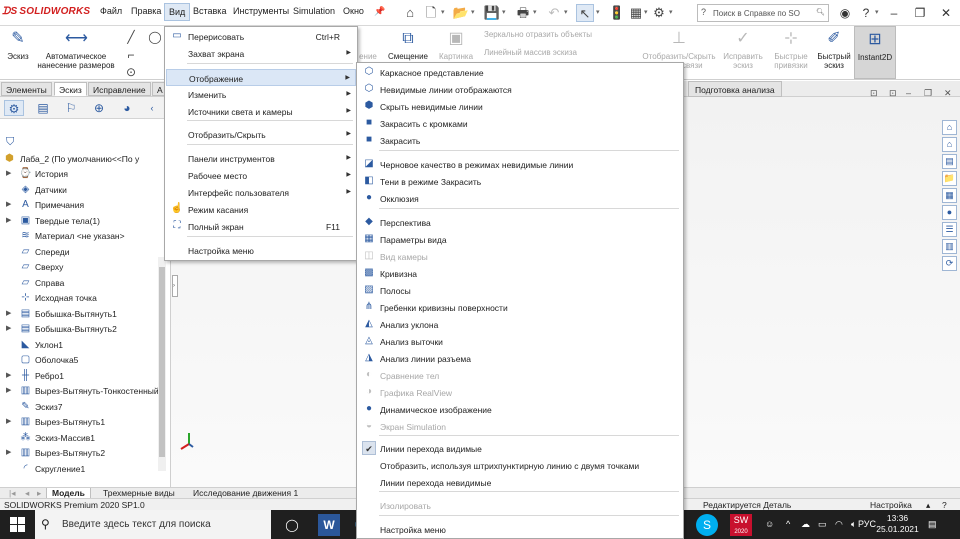 The image size is (960, 539). Describe the element at coordinates (152, 108) in the screenshot. I see `scroll-left-icon: ‹` at that location.